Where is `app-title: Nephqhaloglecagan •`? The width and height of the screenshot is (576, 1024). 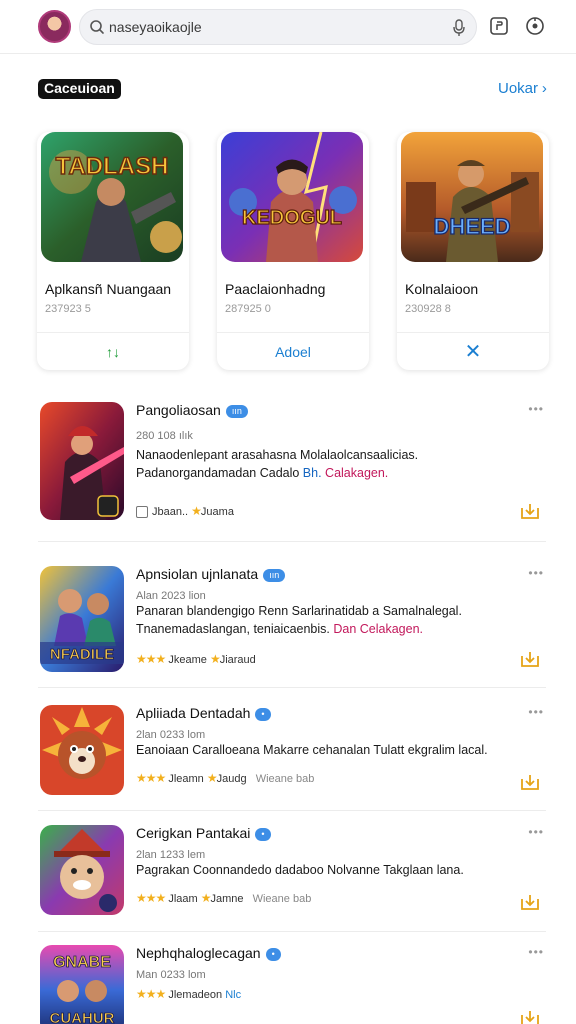
app-title: Nephqhaloglecagan • is located at coordinates (208, 953).